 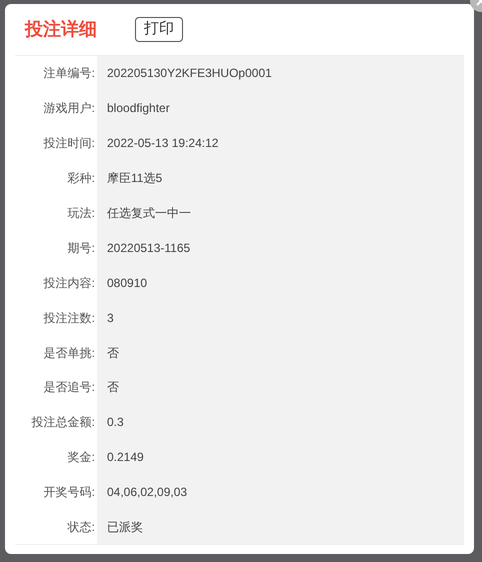 What do you see at coordinates (162, 143) in the screenshot?
I see `field-value: 2022-05-13 19:24:12` at bounding box center [162, 143].